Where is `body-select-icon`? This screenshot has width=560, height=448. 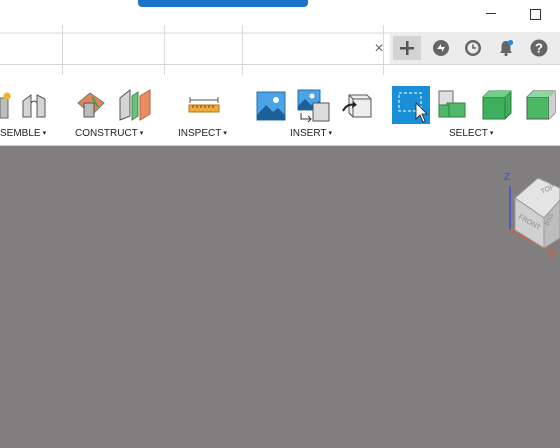 body-select-icon is located at coordinates (497, 105).